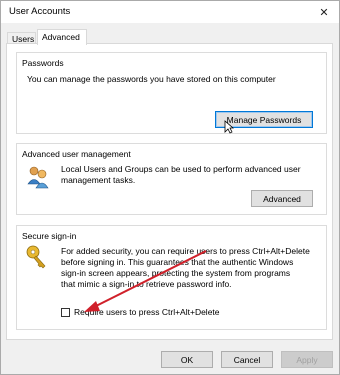 The width and height of the screenshot is (340, 375). Describe the element at coordinates (307, 359) in the screenshot. I see `apply-button: Apply` at that location.